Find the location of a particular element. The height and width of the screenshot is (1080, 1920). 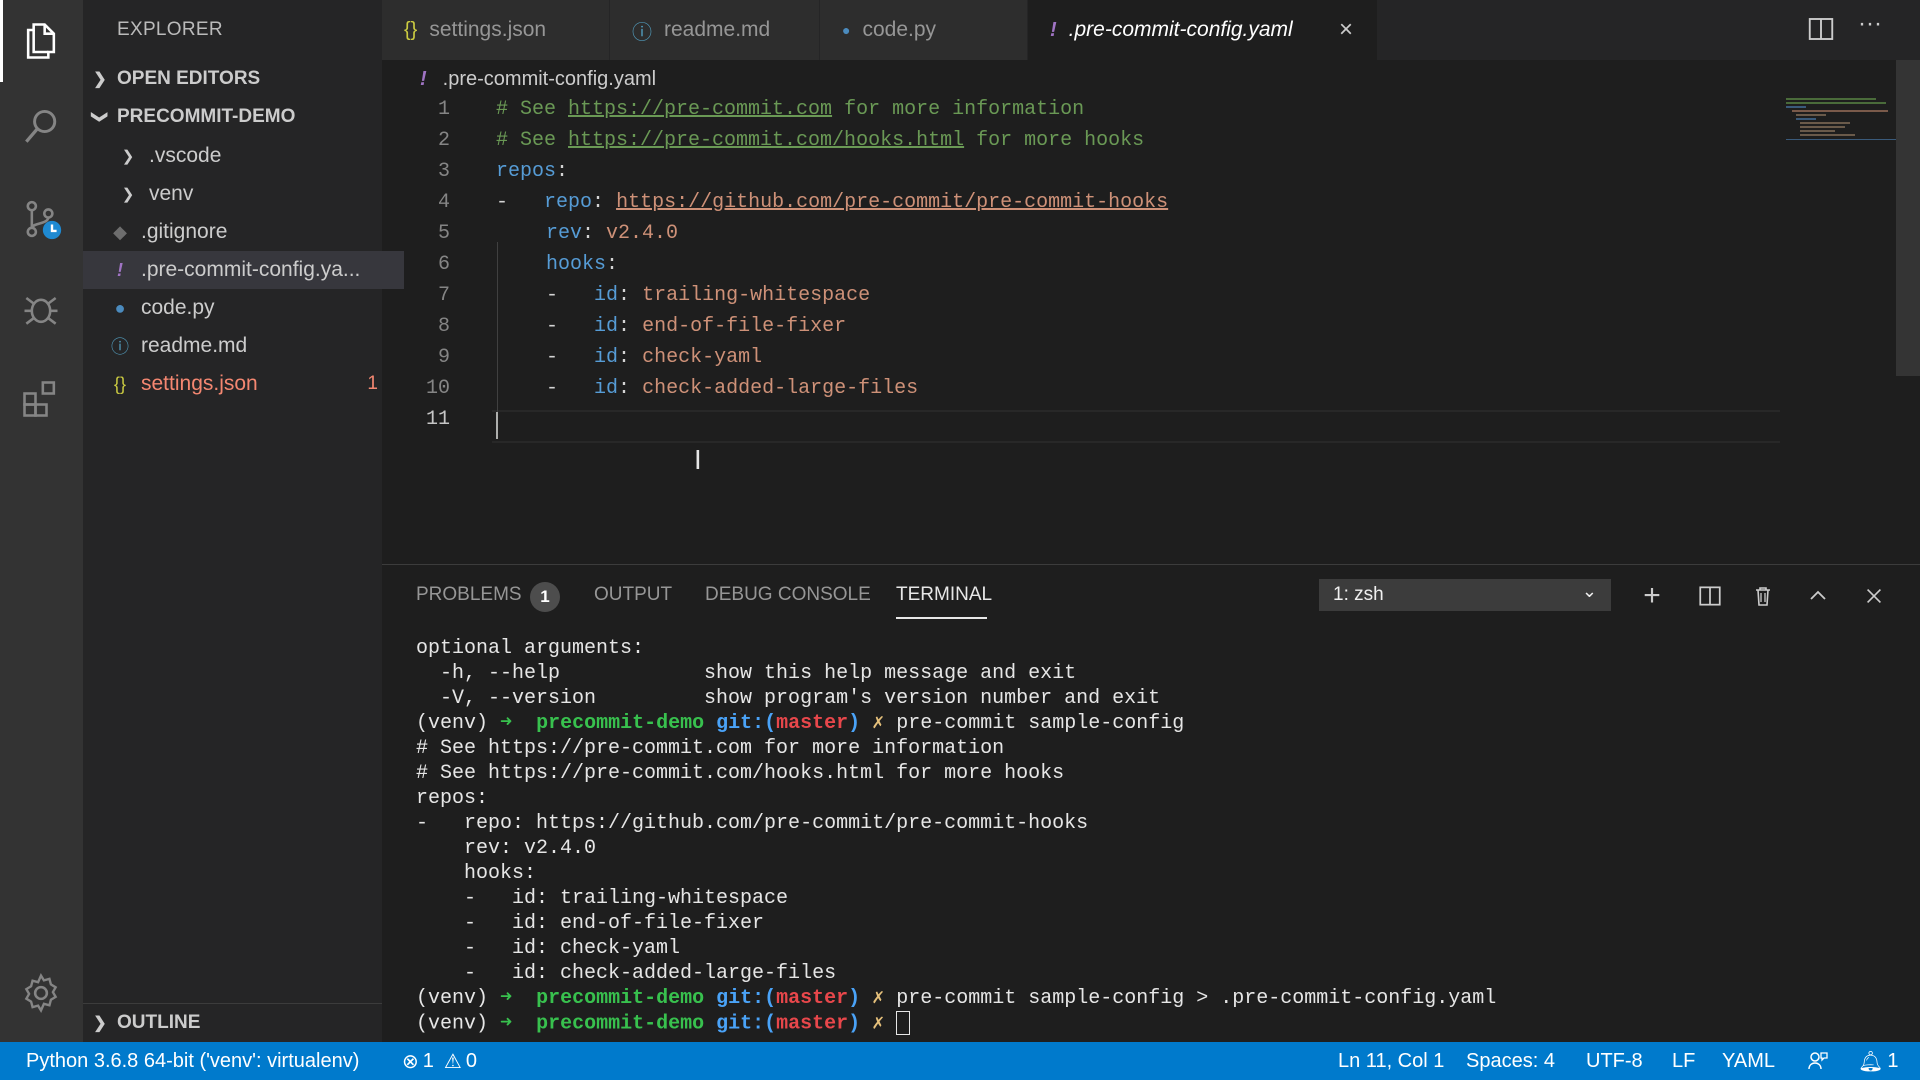

tree-item-gitignore: ◆ .gitignore is located at coordinates (243, 232).